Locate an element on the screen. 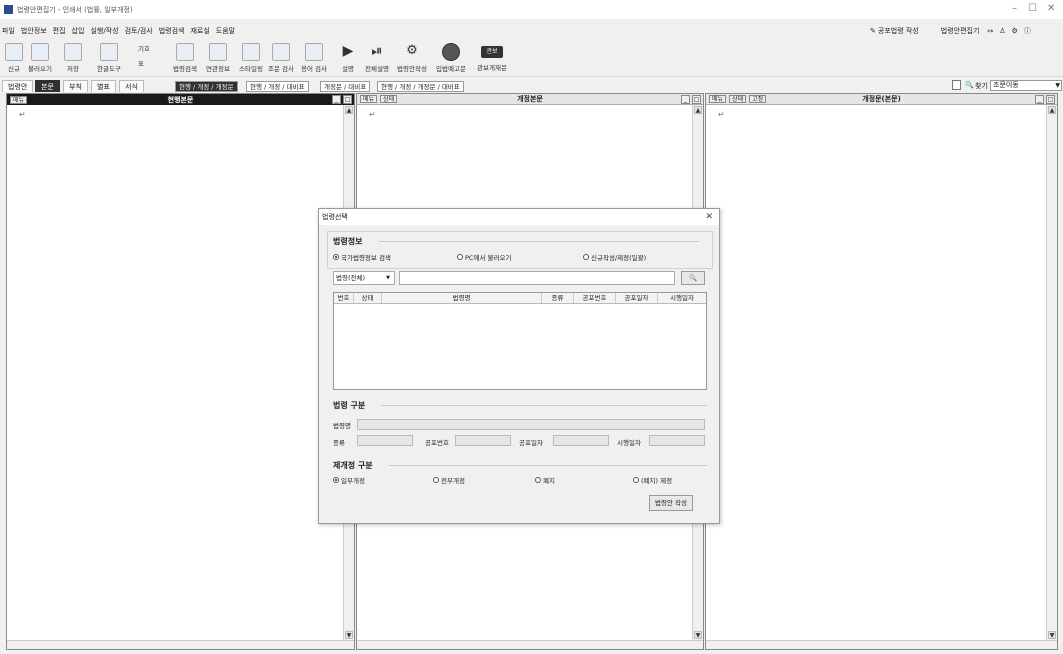 Image resolution: width=1063 pixels, height=654 pixels. current-maximize-button: □ is located at coordinates (347, 99).